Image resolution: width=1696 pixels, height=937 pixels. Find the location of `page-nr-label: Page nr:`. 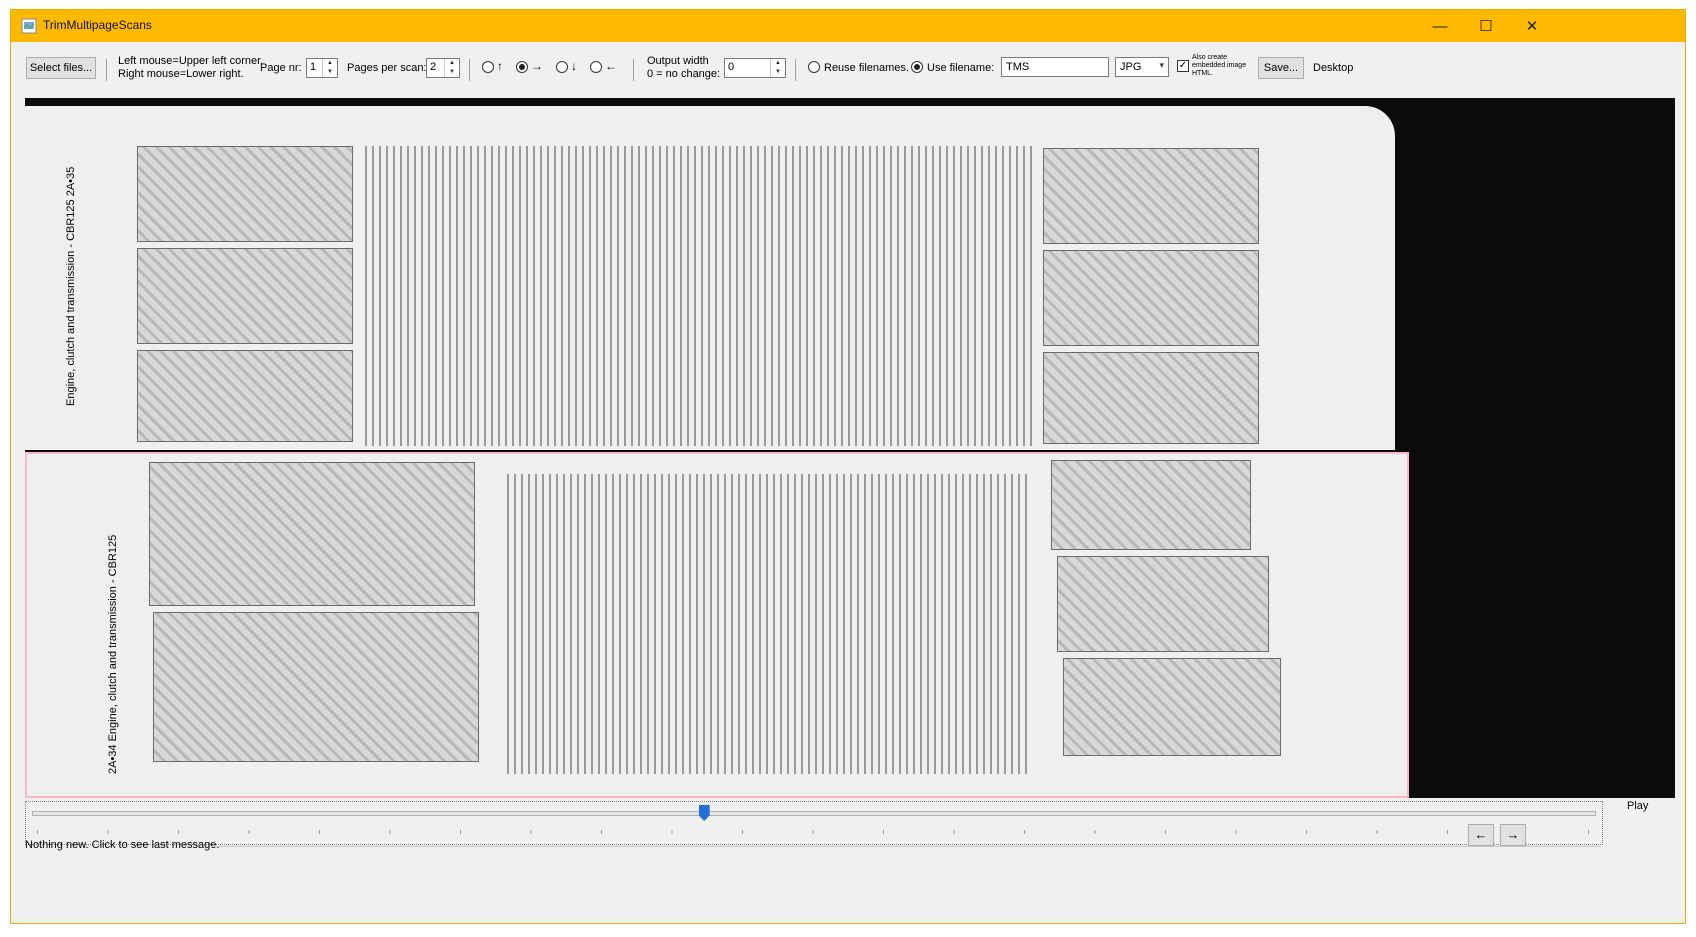

page-nr-label: Page nr: is located at coordinates (281, 68).